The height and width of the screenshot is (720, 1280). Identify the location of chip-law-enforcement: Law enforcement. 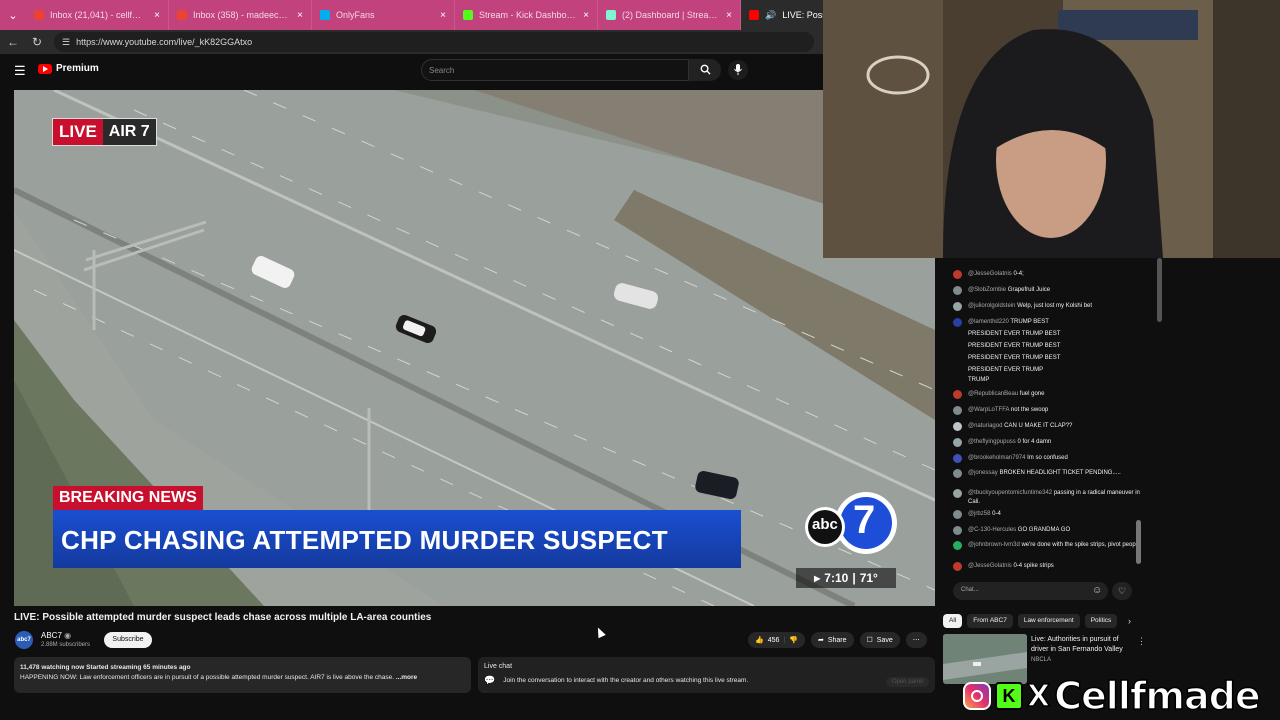
(1048, 621).